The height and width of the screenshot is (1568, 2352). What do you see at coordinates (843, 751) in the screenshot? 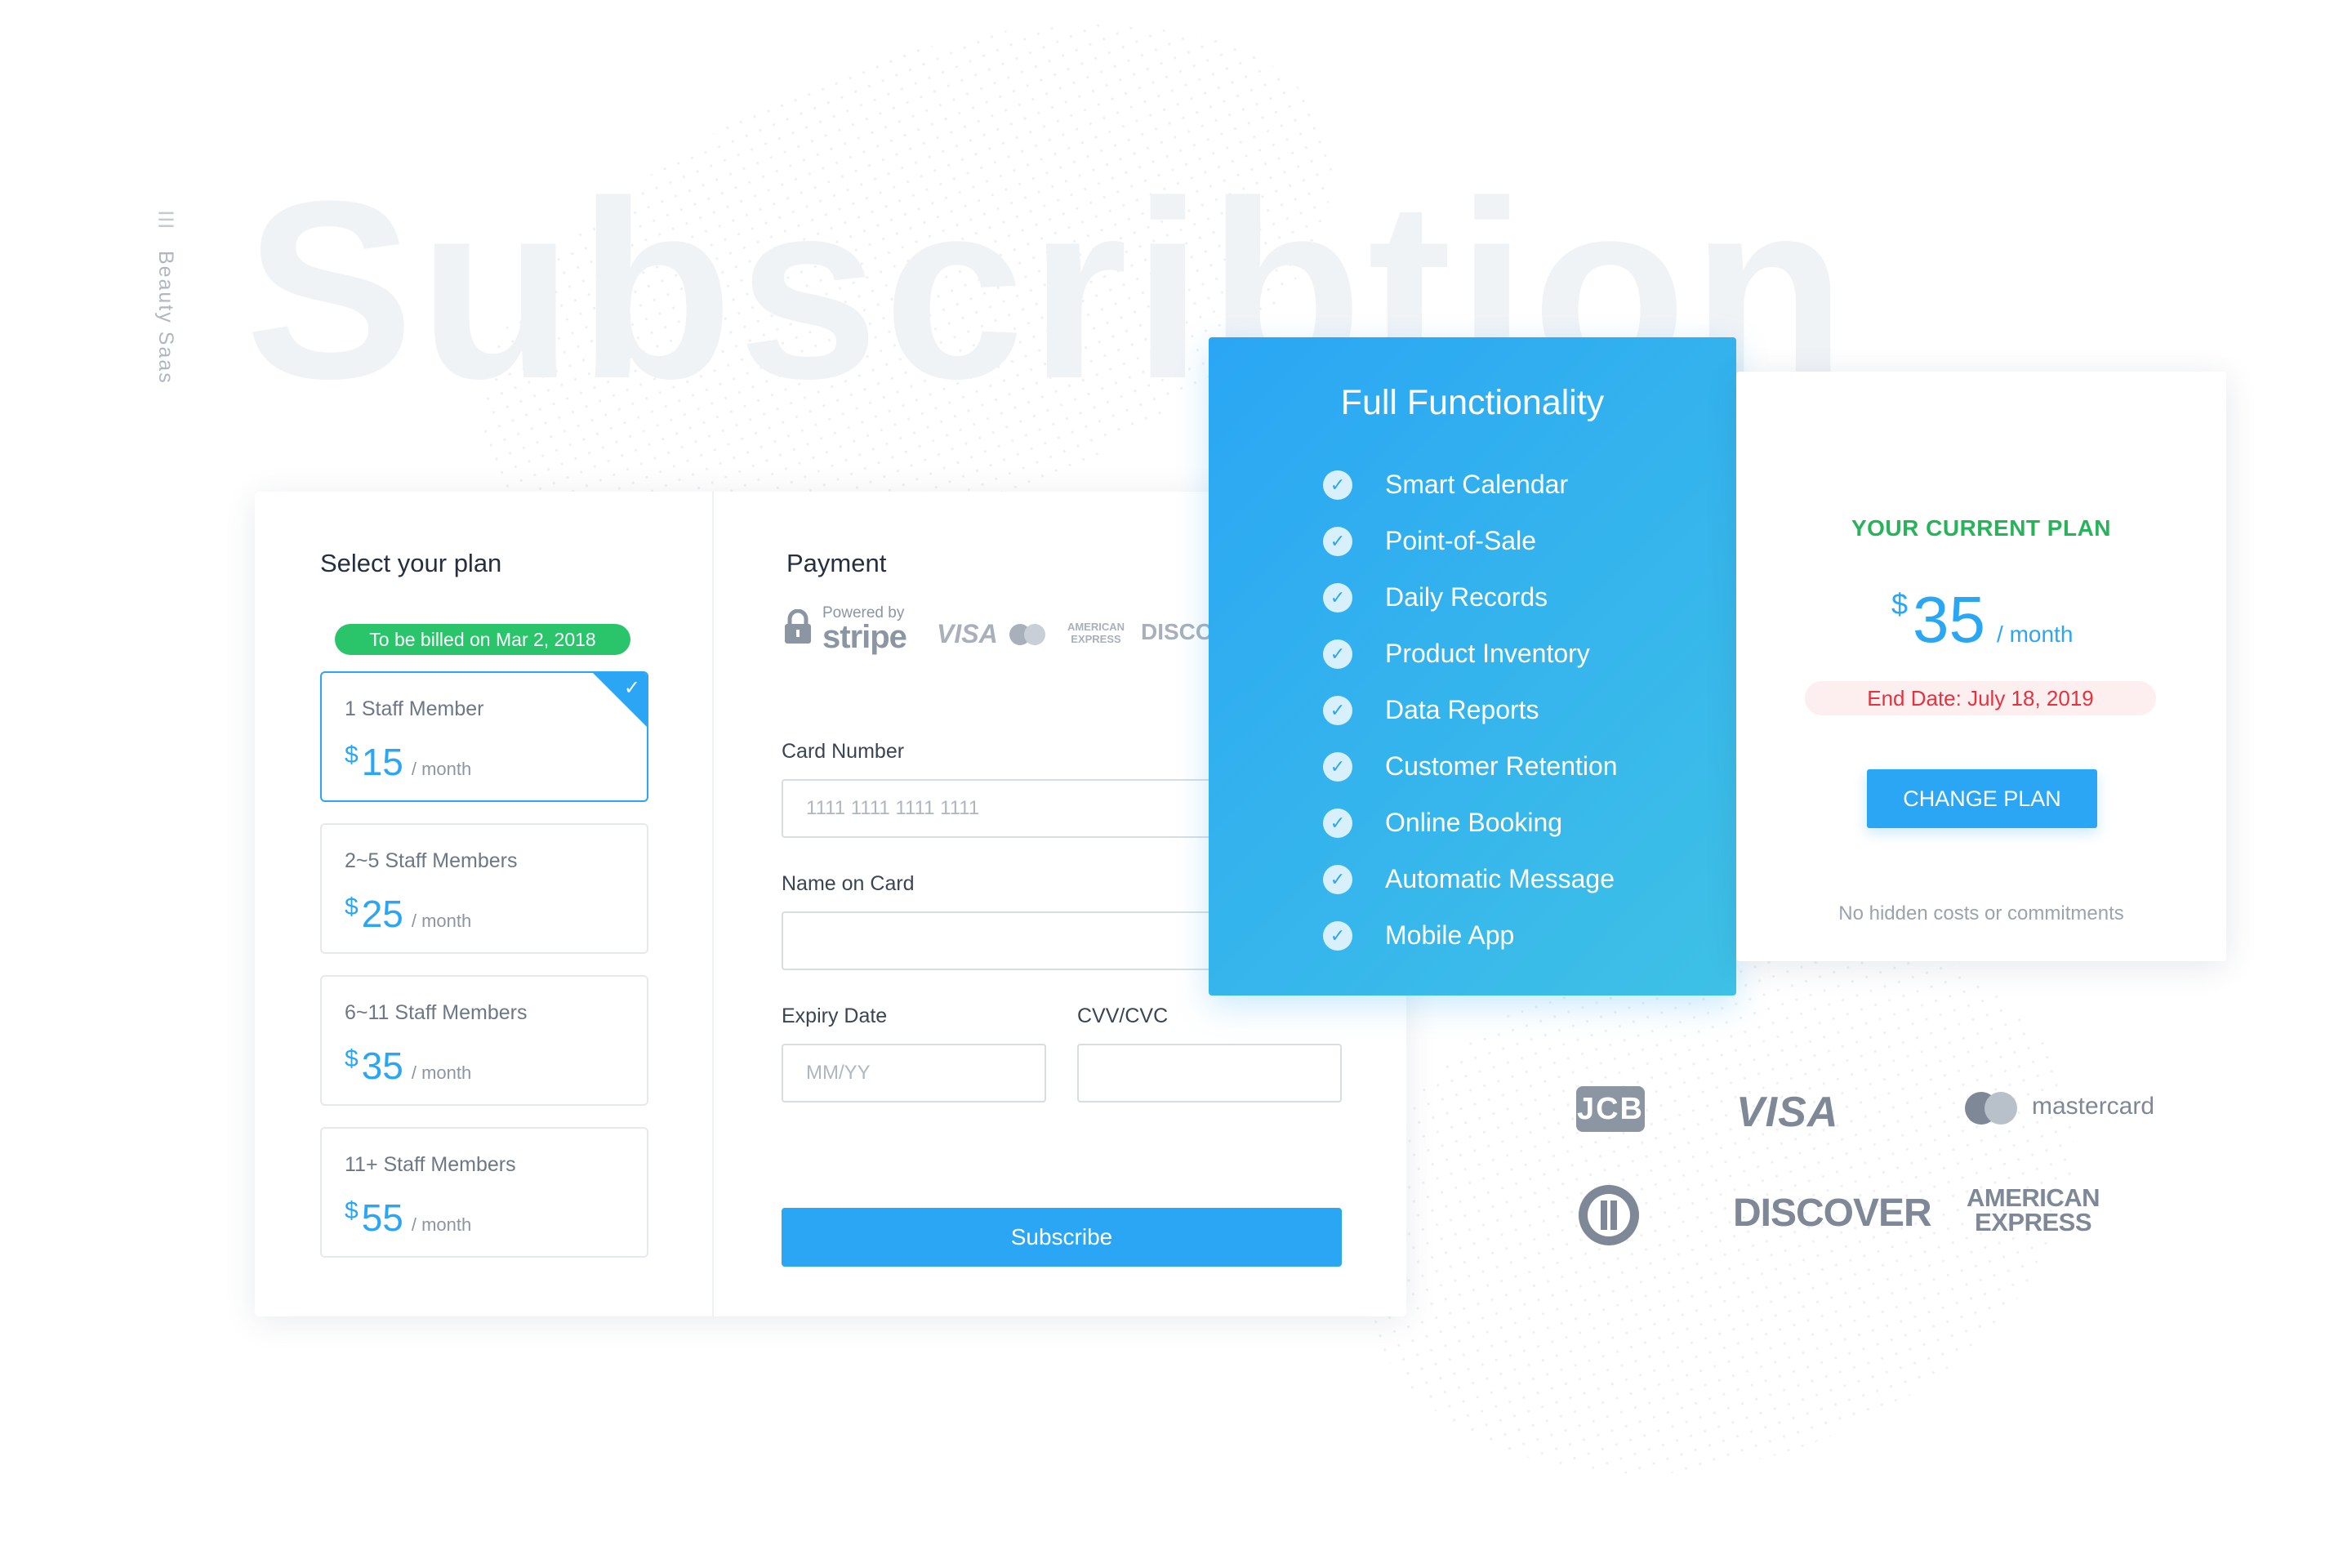
I see `card-number-label: Card Number` at bounding box center [843, 751].